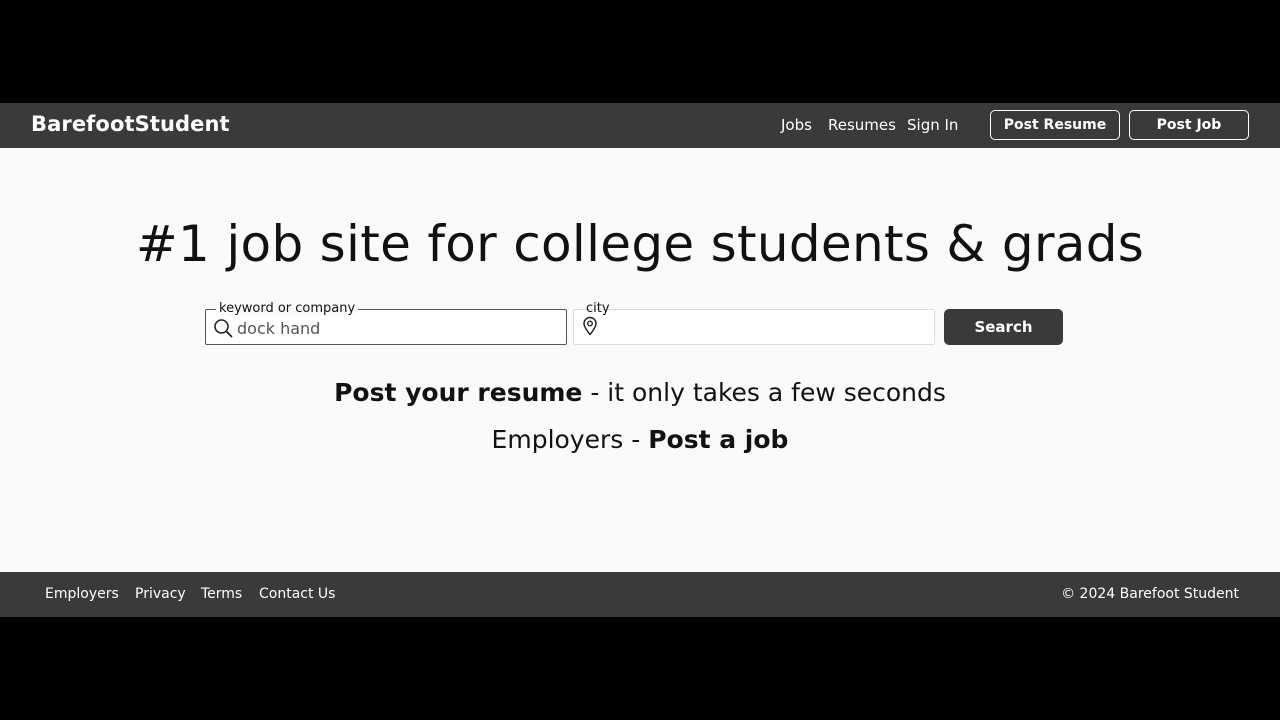 This screenshot has height=720, width=1280. What do you see at coordinates (765, 328) in the screenshot?
I see `city-input` at bounding box center [765, 328].